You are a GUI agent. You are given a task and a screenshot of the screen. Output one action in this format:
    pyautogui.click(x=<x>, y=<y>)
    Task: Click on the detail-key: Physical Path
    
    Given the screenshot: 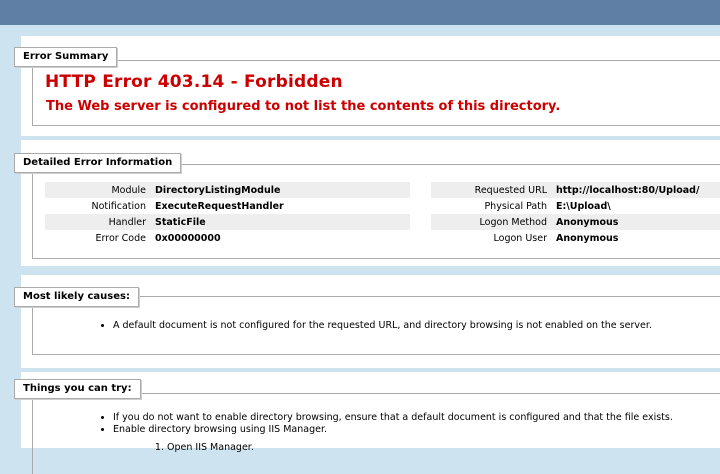 What is the action you would take?
    pyautogui.click(x=515, y=206)
    